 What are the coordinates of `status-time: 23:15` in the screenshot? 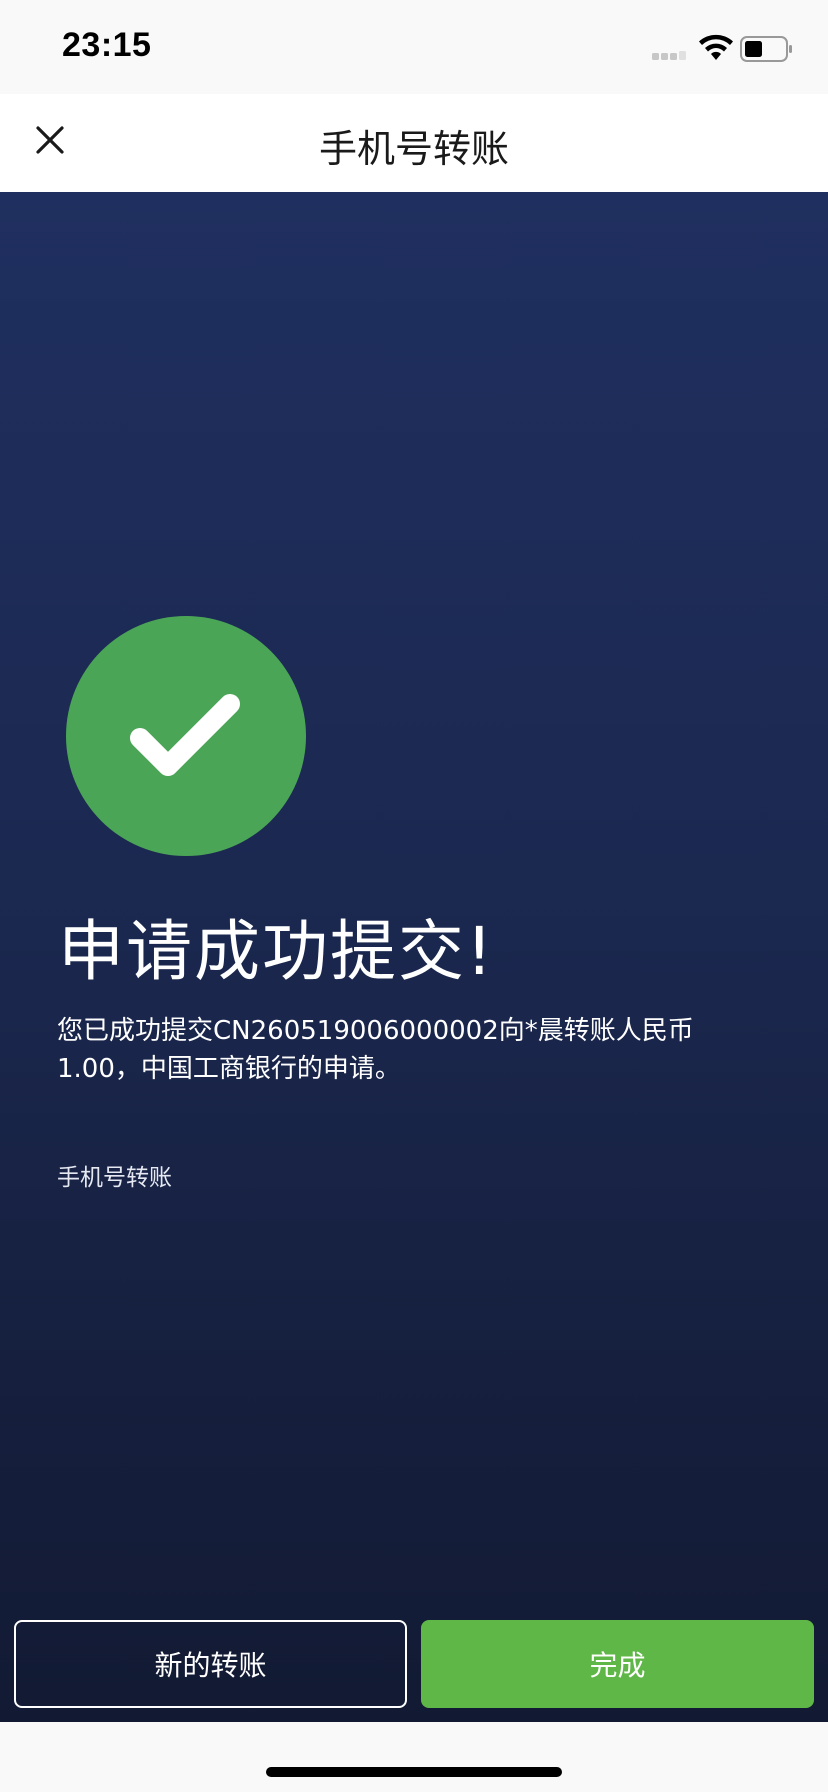 It's located at (107, 45).